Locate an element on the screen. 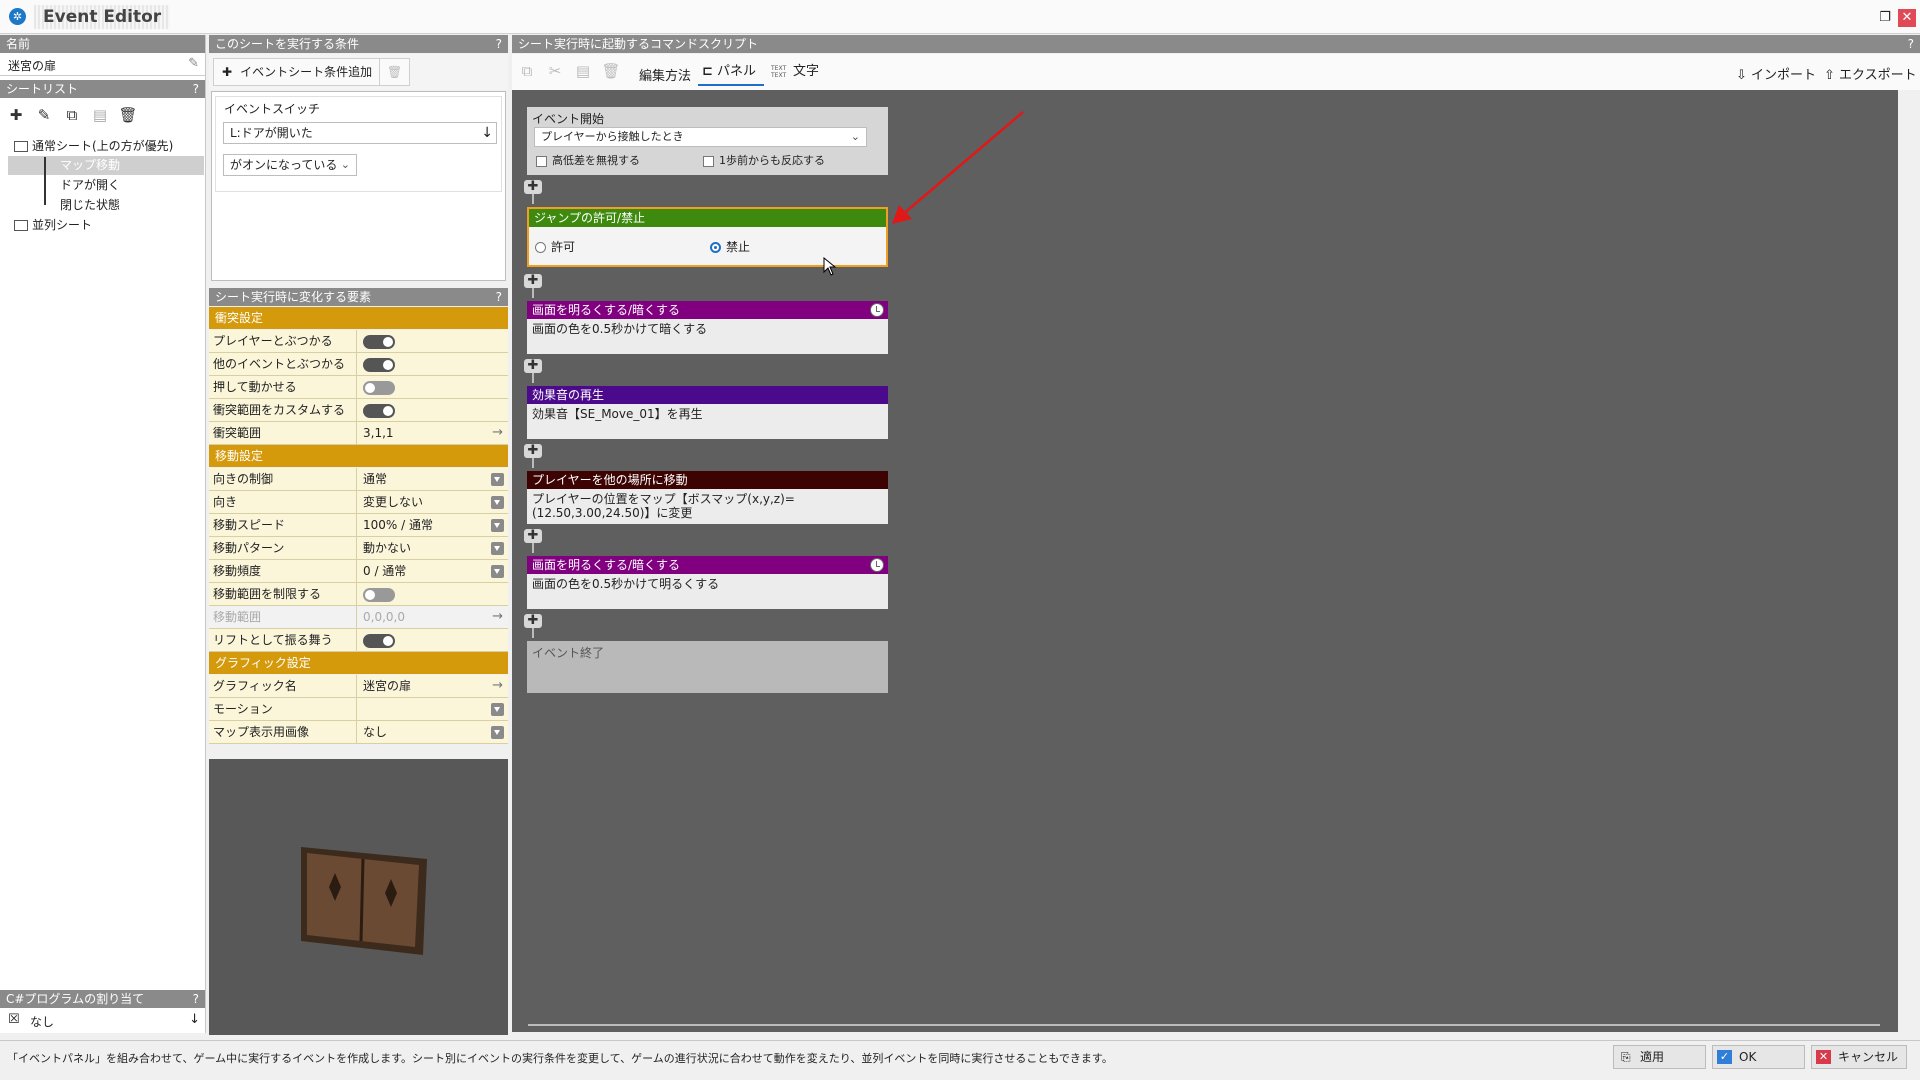  prop-row: 衝突範囲 3,1,1 → is located at coordinates (358, 433).